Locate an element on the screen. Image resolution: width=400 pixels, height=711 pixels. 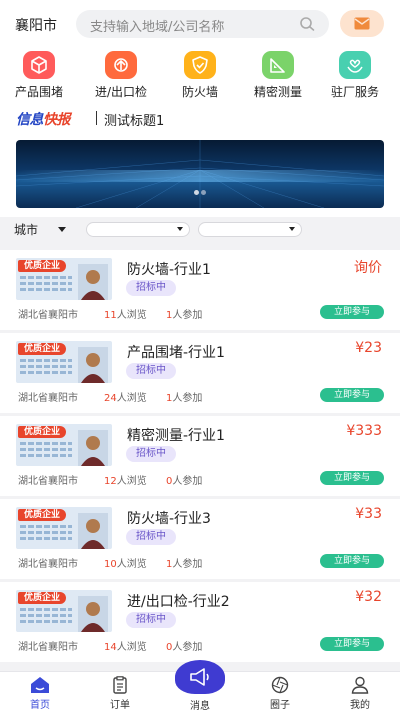
category-item-precision-measurement: 精密测量 is located at coordinates (278, 75).